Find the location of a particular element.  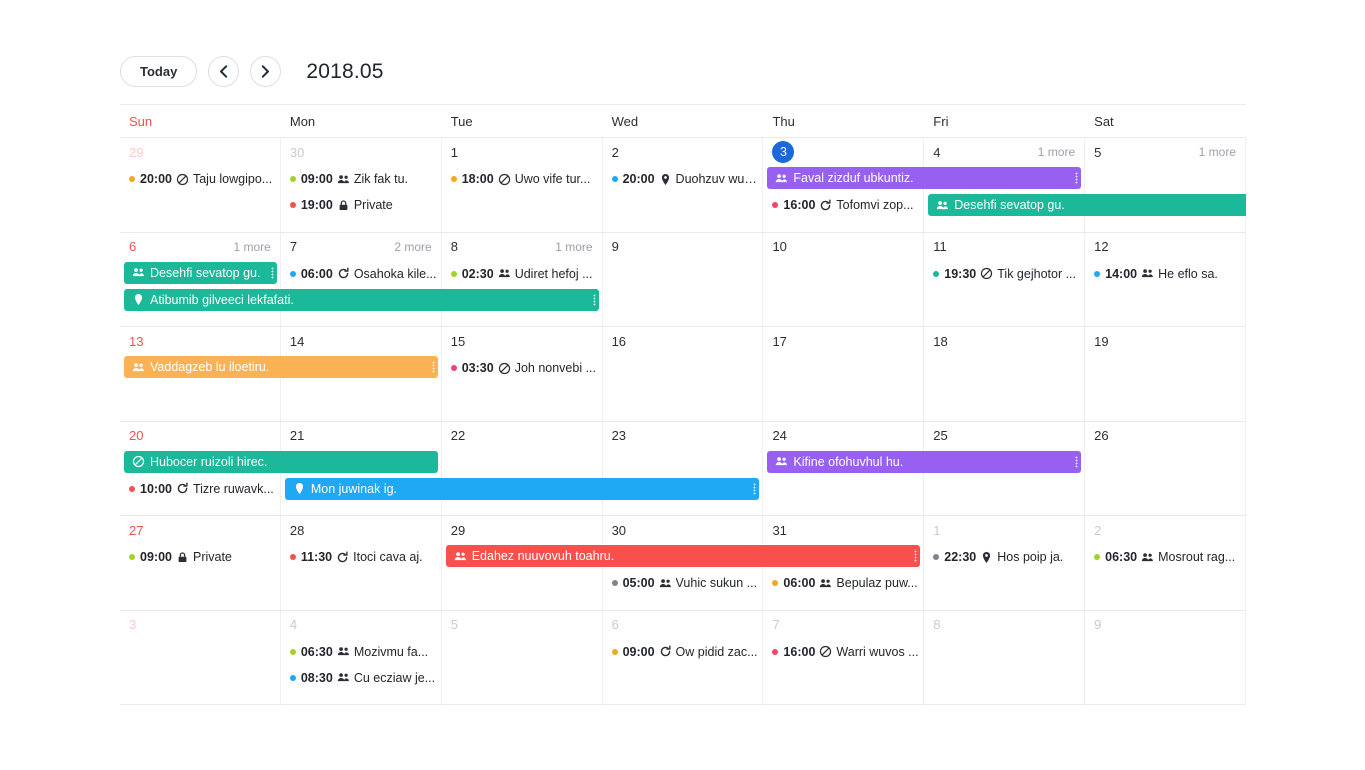

day-number: 14 is located at coordinates (297, 341).